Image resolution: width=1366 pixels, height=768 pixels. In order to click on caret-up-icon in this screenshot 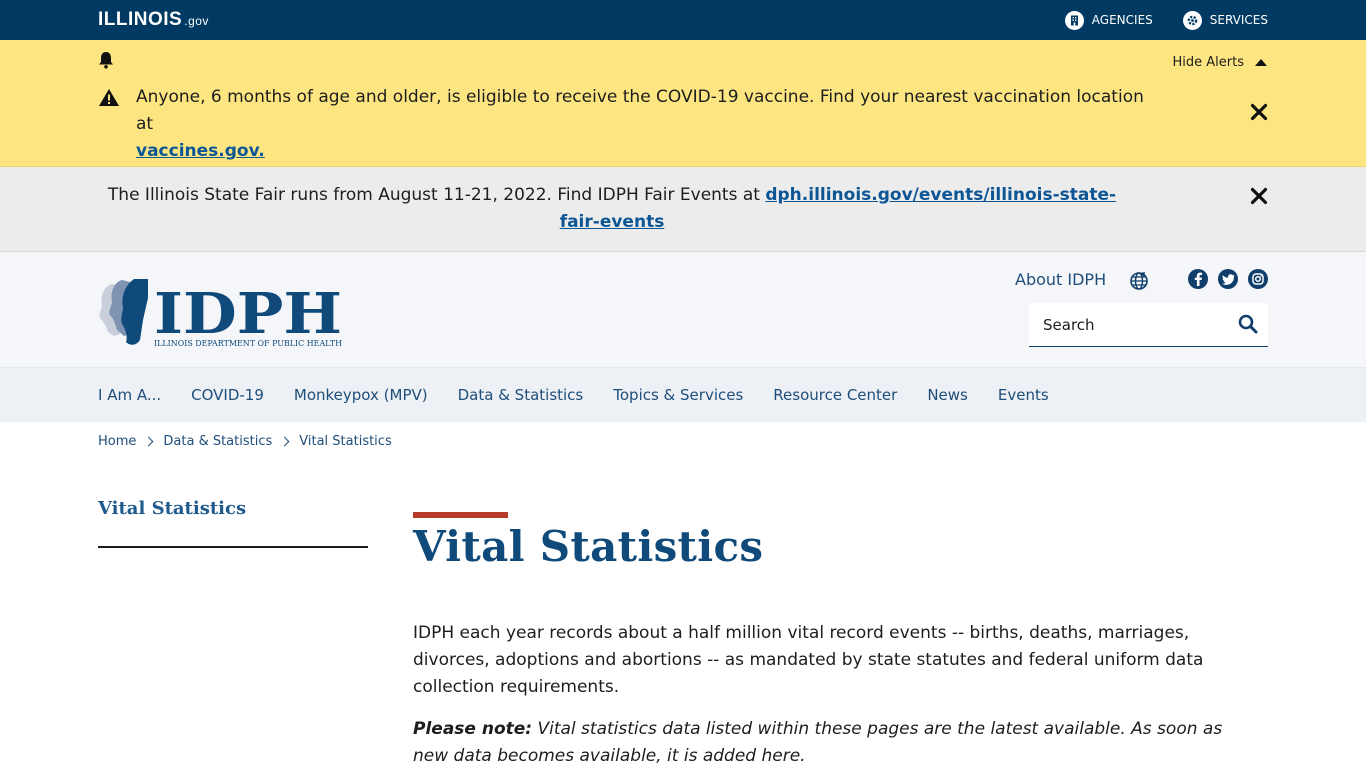, I will do `click(1261, 62)`.